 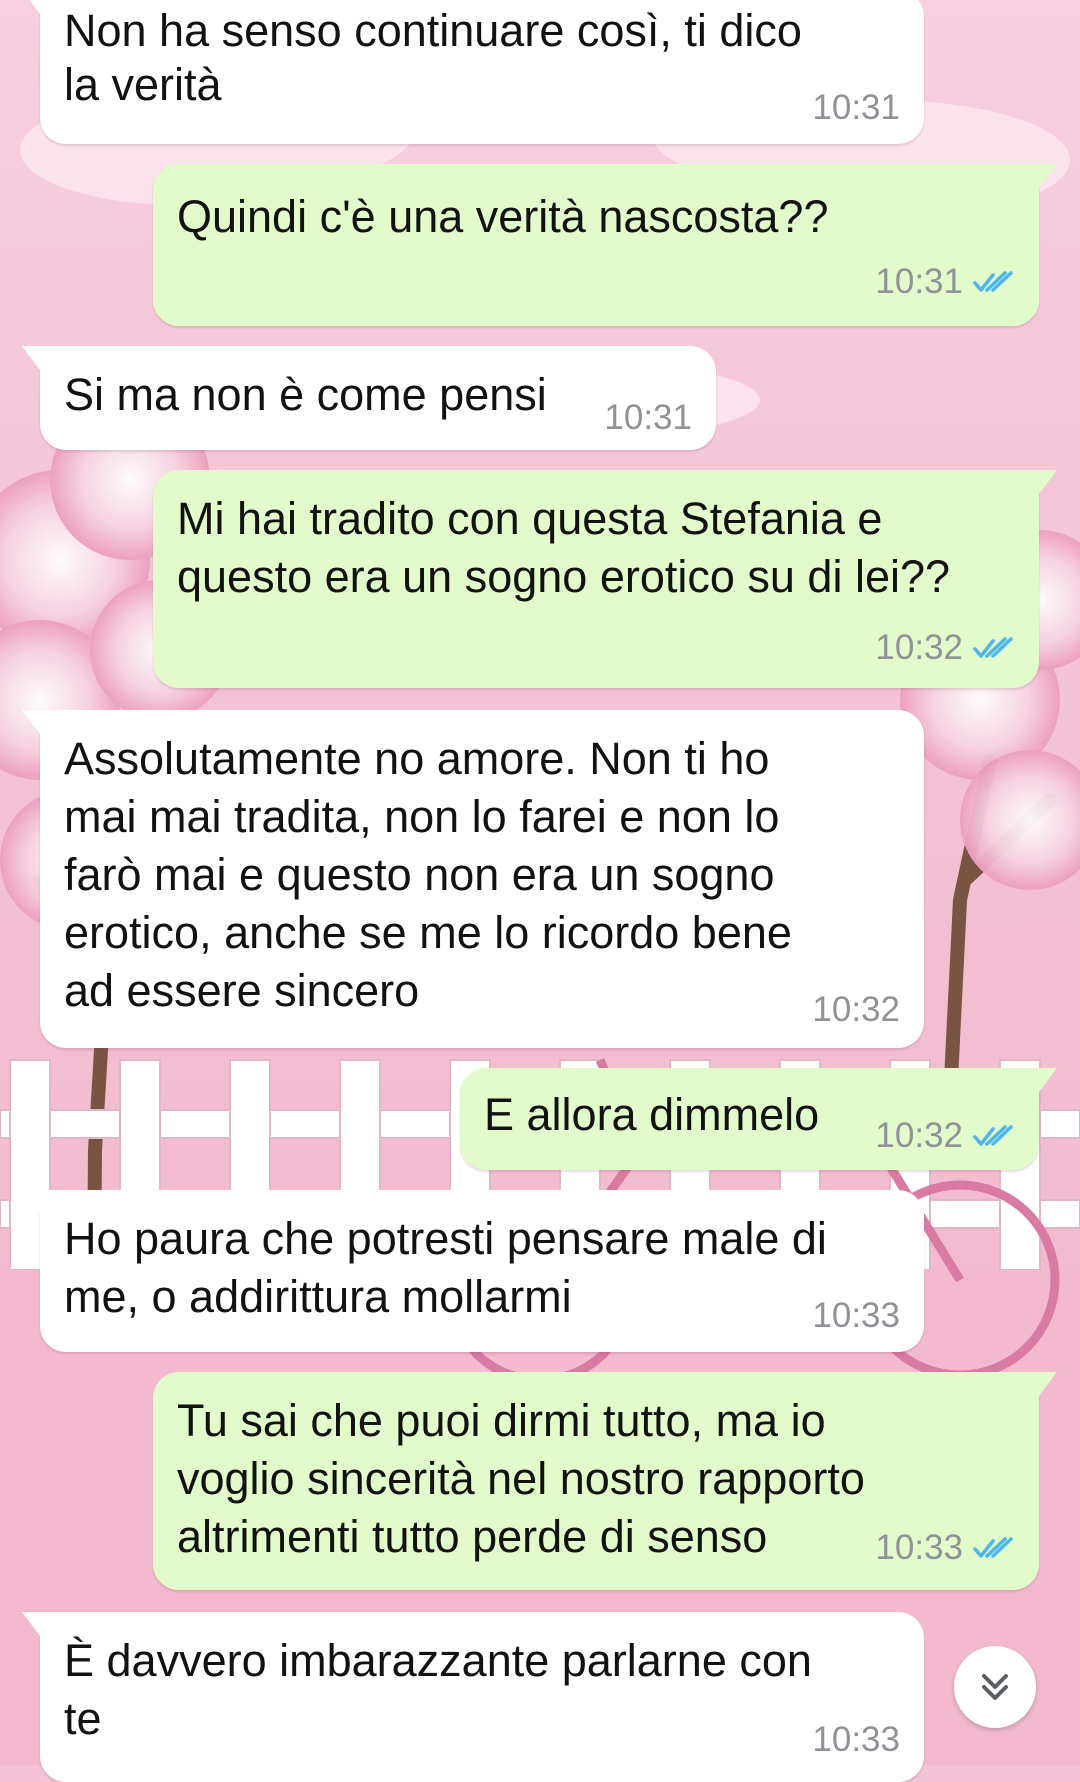 I want to click on message-text: mai mai tradita, non lo farei e non lo, so click(x=422, y=816).